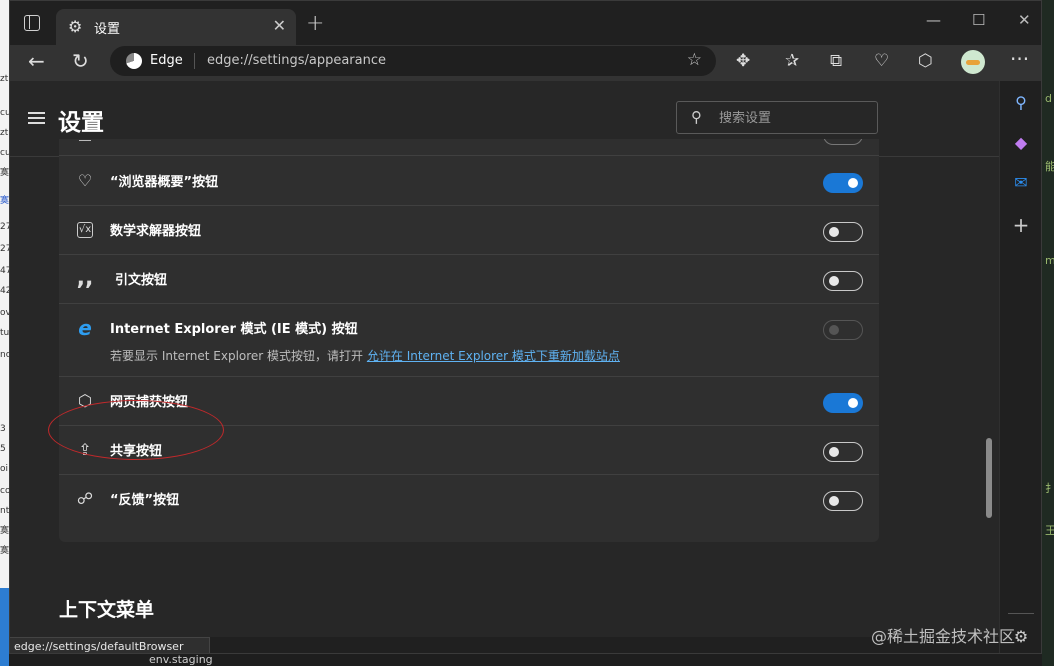  I want to click on toggle-ie-mode, so click(843, 330).